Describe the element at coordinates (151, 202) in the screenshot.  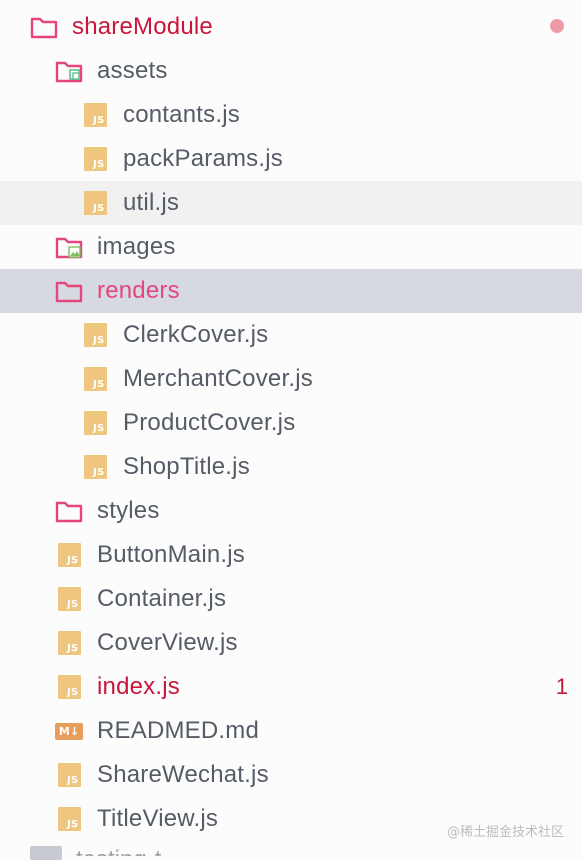
I see `tree-item-label: util.js` at that location.